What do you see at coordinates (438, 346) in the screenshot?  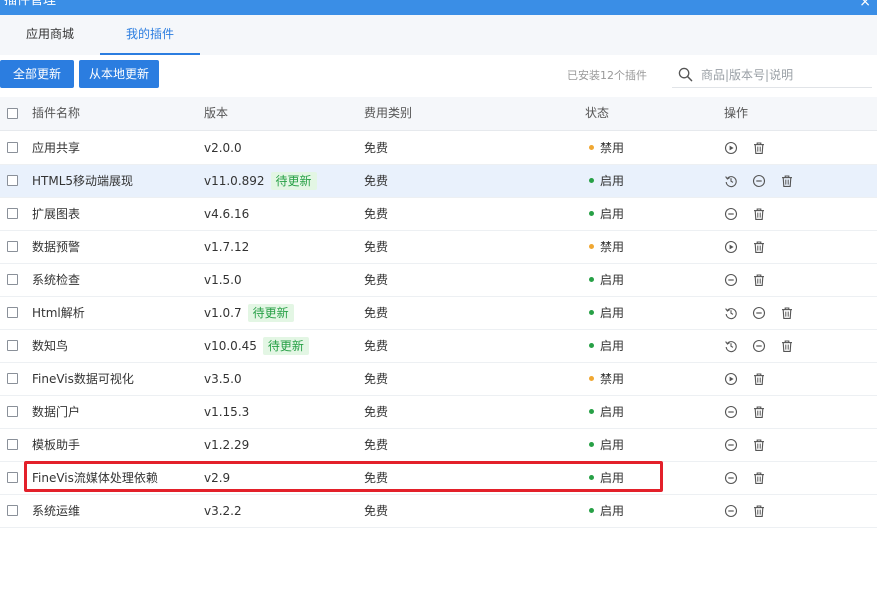 I see `table-row: 数知鸟 v10.0.45 待更新 免费 启用` at bounding box center [438, 346].